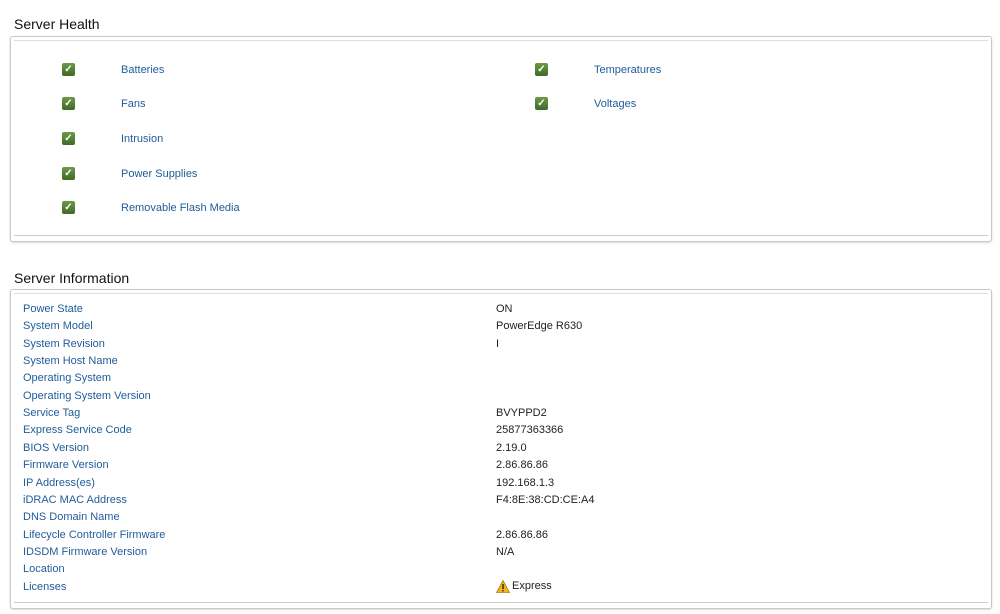 This screenshot has width=1000, height=614. What do you see at coordinates (133, 104) in the screenshot?
I see `health-link: Fans` at bounding box center [133, 104].